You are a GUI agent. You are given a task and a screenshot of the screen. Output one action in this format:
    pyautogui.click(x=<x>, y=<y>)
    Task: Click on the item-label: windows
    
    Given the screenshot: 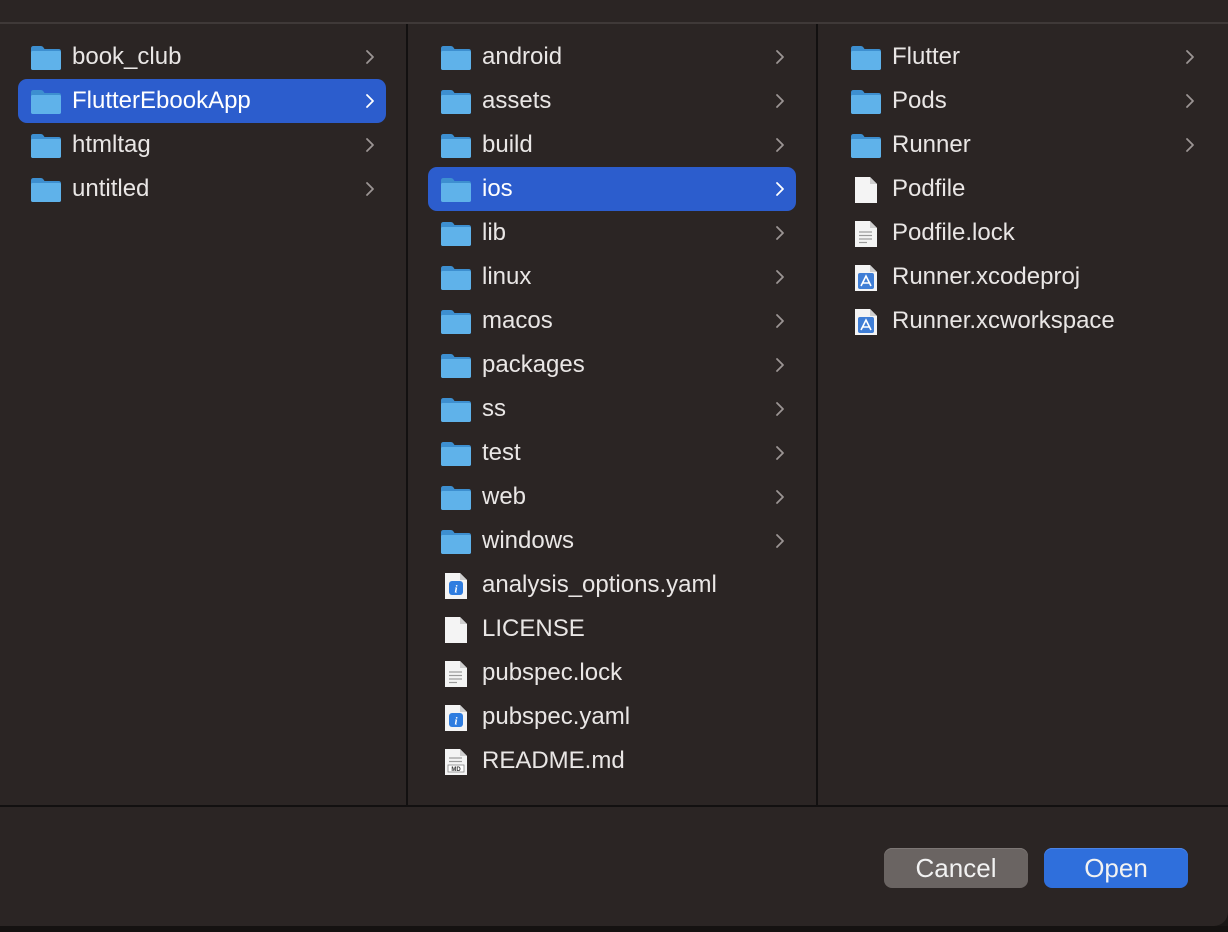 What is the action you would take?
    pyautogui.click(x=528, y=540)
    